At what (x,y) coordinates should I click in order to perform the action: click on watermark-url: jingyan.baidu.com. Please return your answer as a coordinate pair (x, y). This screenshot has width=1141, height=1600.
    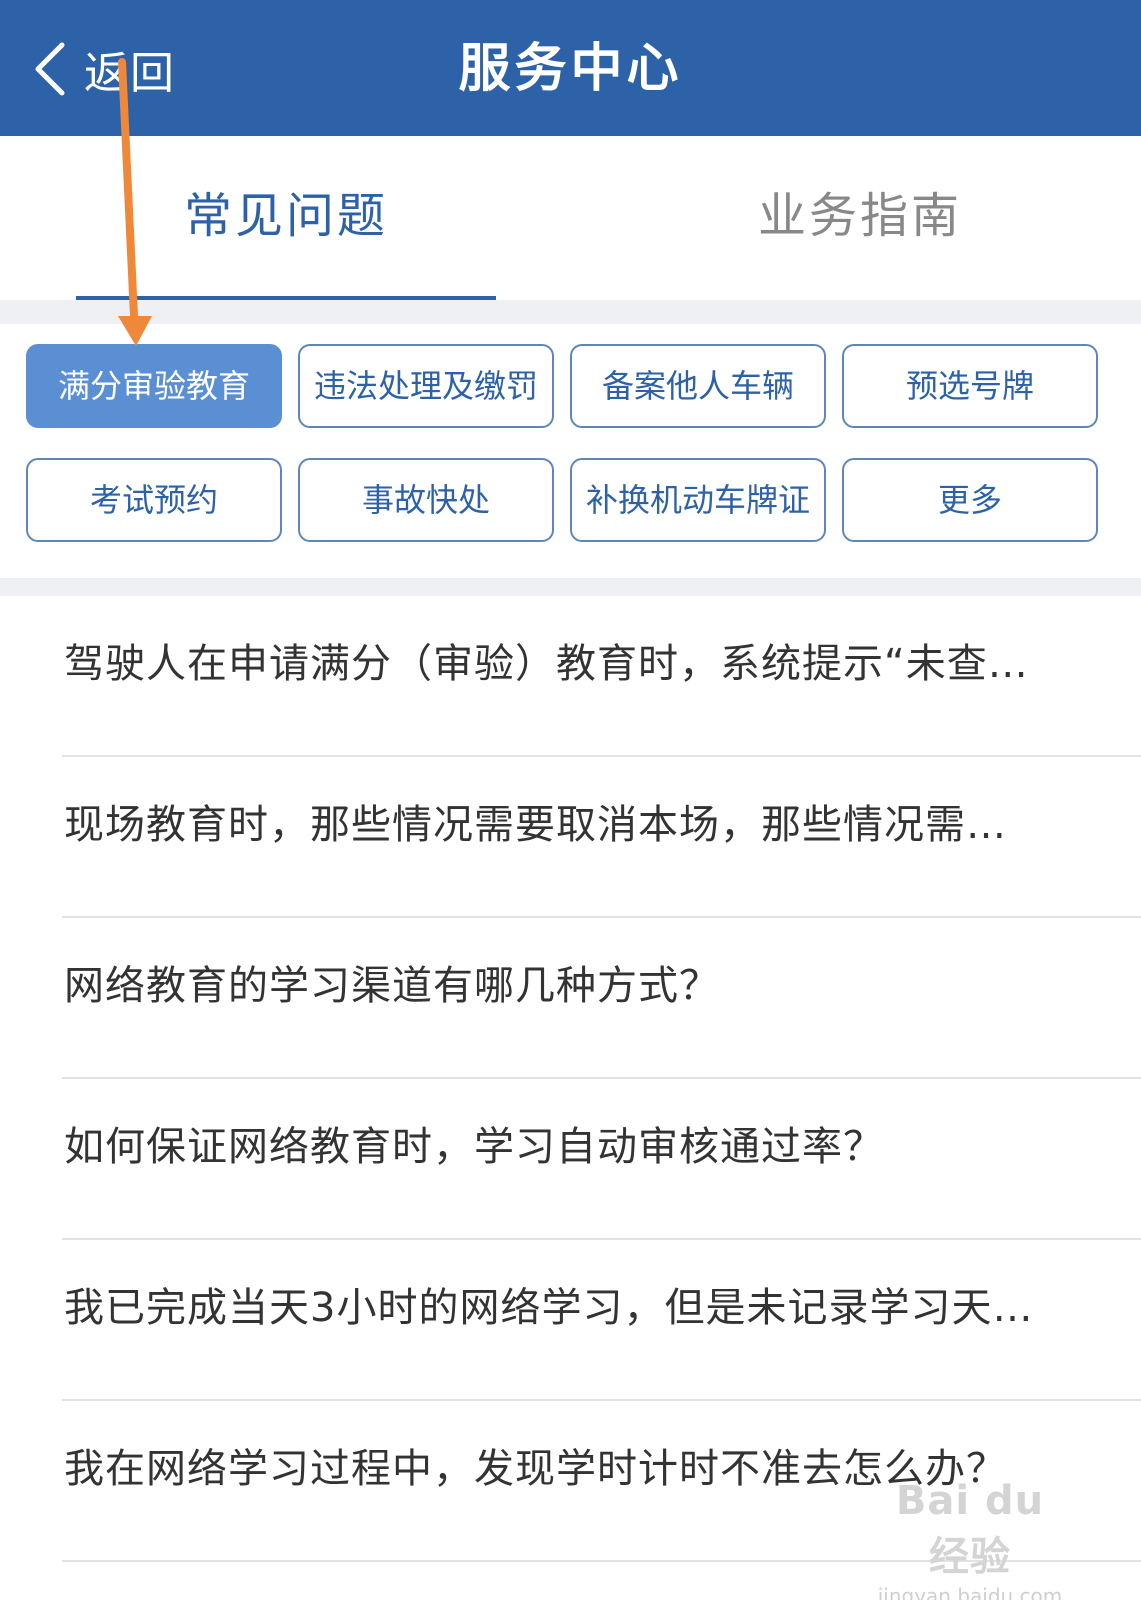
    Looking at the image, I should click on (970, 1592).